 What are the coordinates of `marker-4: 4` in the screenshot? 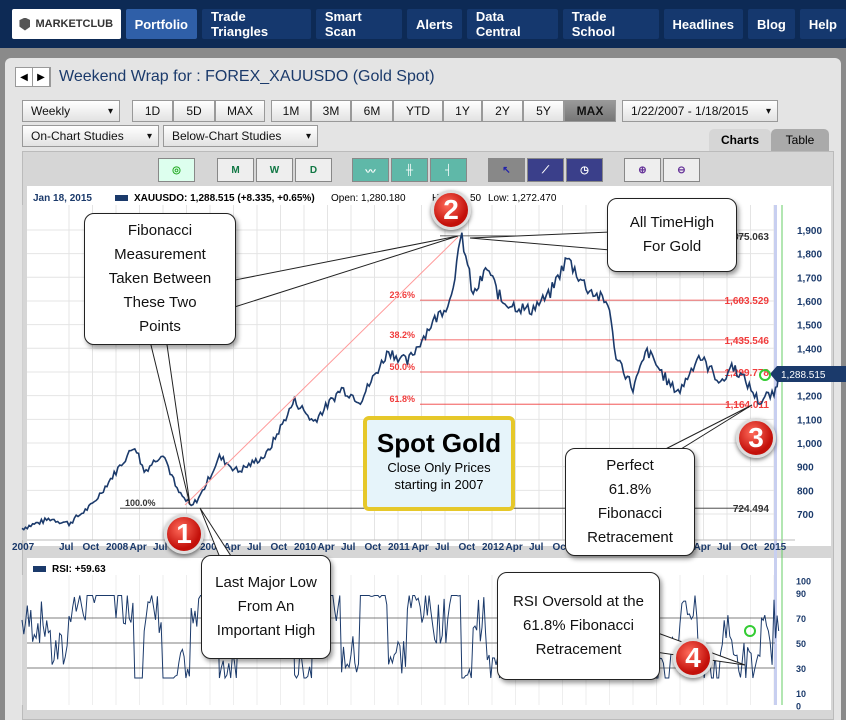 It's located at (693, 658).